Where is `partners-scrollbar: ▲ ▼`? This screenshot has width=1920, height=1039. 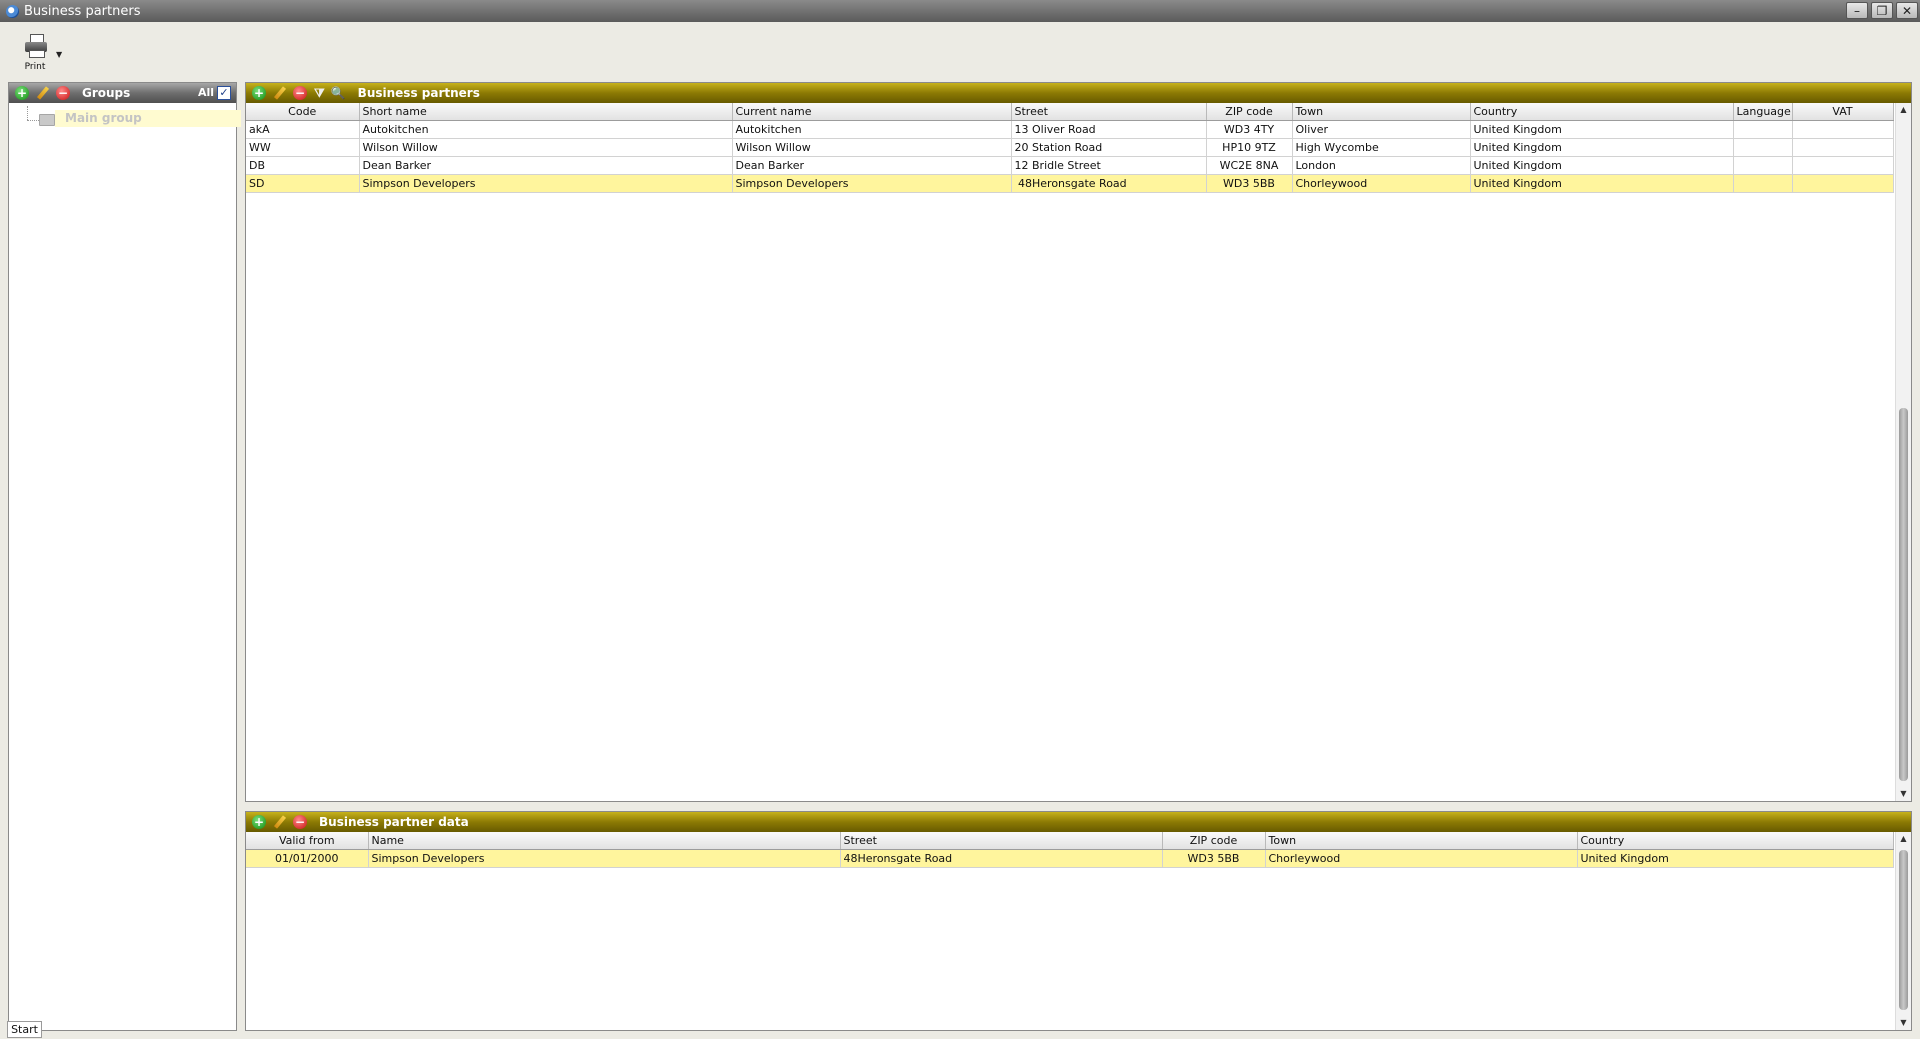 partners-scrollbar: ▲ ▼ is located at coordinates (1903, 452).